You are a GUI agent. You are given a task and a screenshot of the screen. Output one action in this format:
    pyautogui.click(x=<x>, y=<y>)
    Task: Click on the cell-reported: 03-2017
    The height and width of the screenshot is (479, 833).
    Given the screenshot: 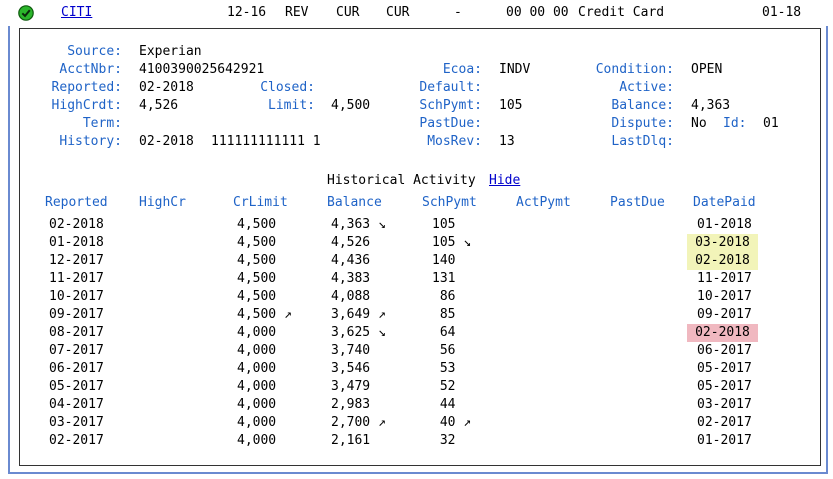 What is the action you would take?
    pyautogui.click(x=76, y=422)
    